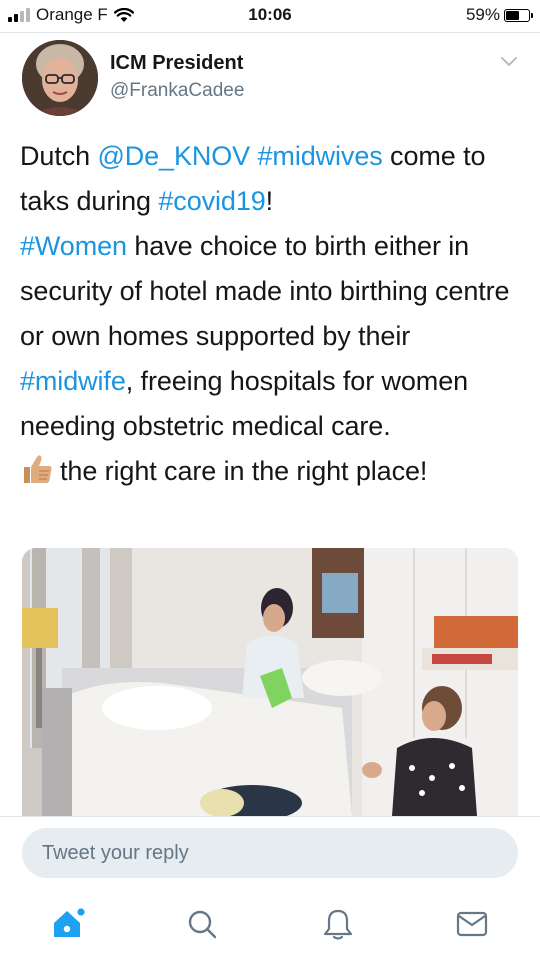  What do you see at coordinates (482, 14) in the screenshot?
I see `battery-percent: 59%` at bounding box center [482, 14].